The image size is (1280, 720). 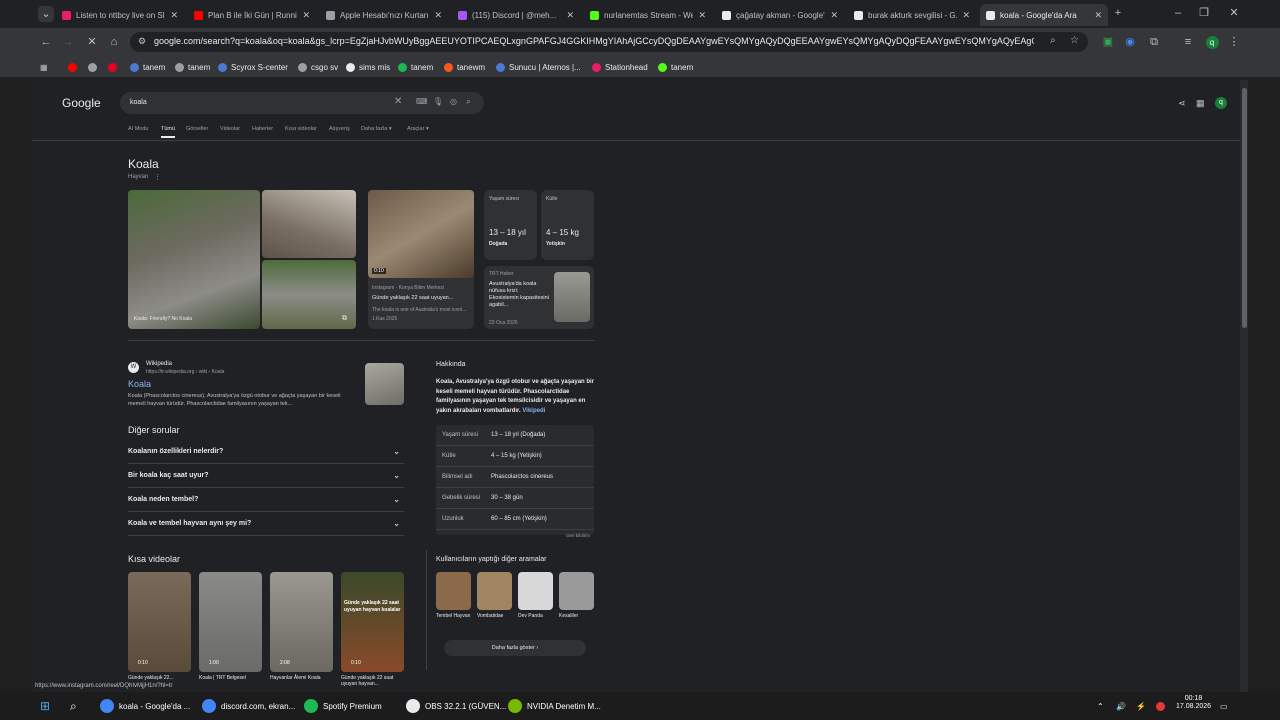 I want to click on filter-tab: Daha fazla ▾, so click(x=376, y=129).